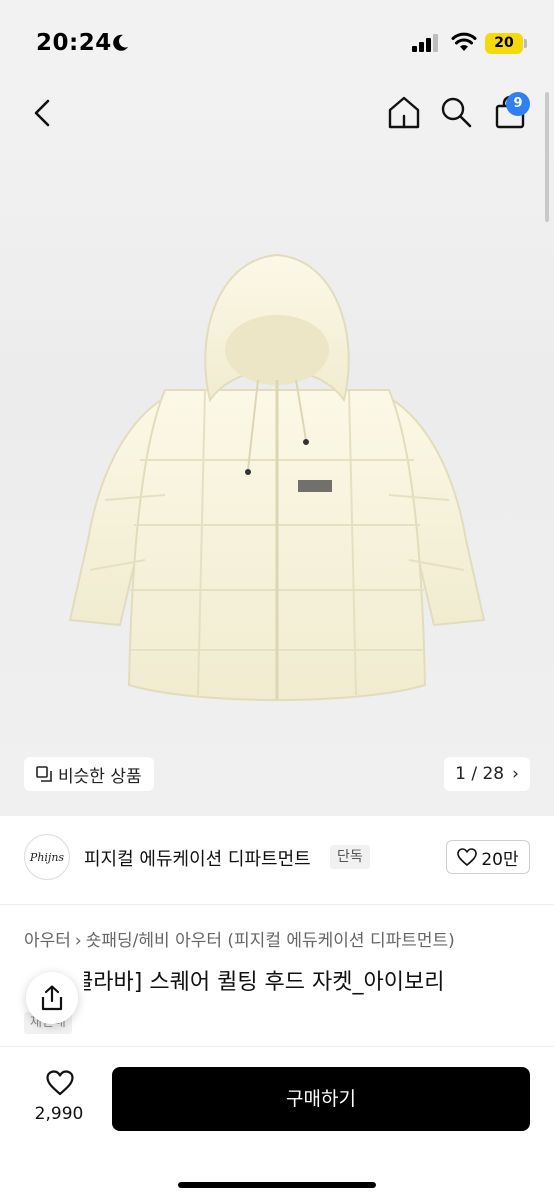  What do you see at coordinates (525, 43) in the screenshot?
I see `battery-tip` at bounding box center [525, 43].